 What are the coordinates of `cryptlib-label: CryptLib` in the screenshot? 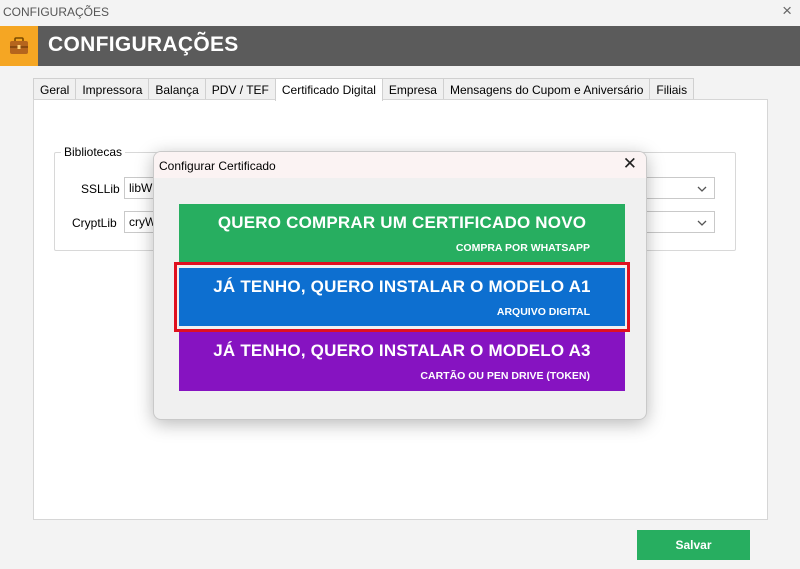 It's located at (94, 223).